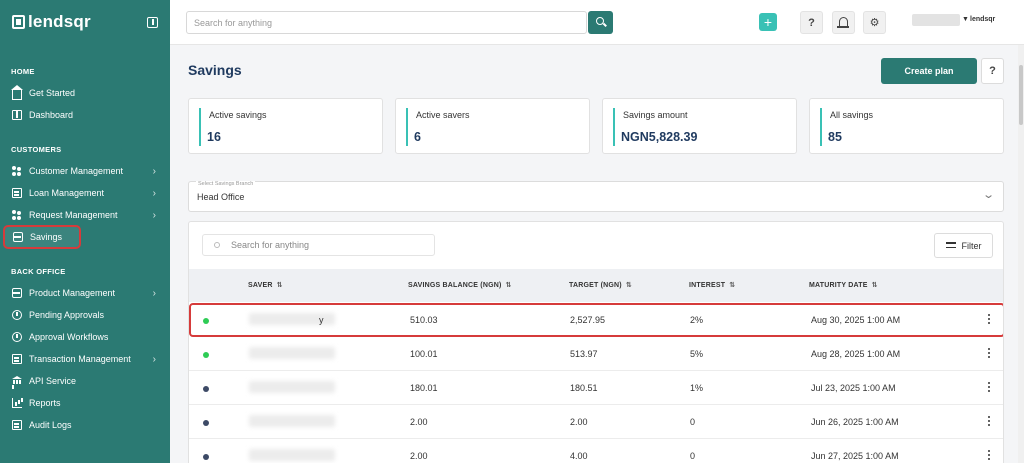 The height and width of the screenshot is (463, 1024). What do you see at coordinates (85, 425) in the screenshot?
I see `sidebar-item-audit-logs: Audit Logs` at bounding box center [85, 425].